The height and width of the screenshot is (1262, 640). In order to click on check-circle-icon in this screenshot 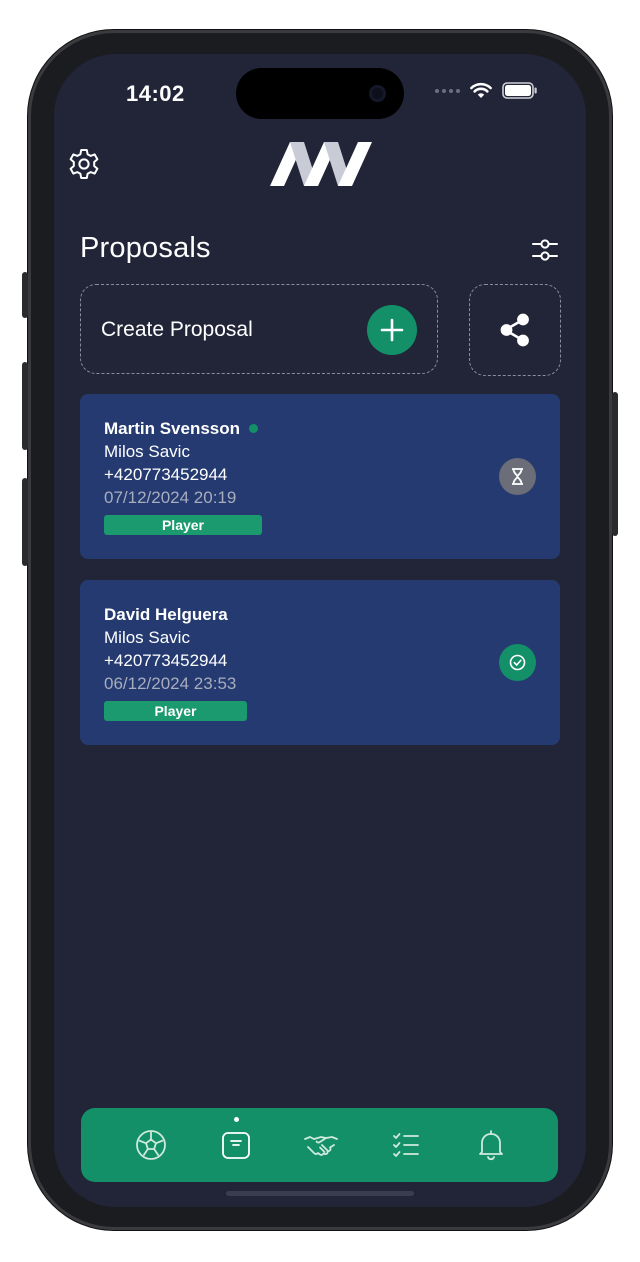, I will do `click(517, 662)`.